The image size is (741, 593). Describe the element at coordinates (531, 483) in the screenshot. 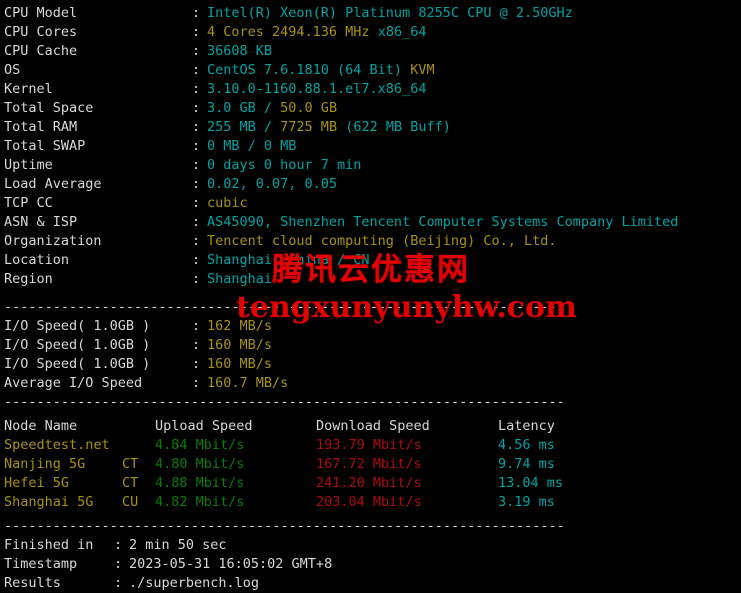

I see `network-latency: 13.04 ms` at that location.